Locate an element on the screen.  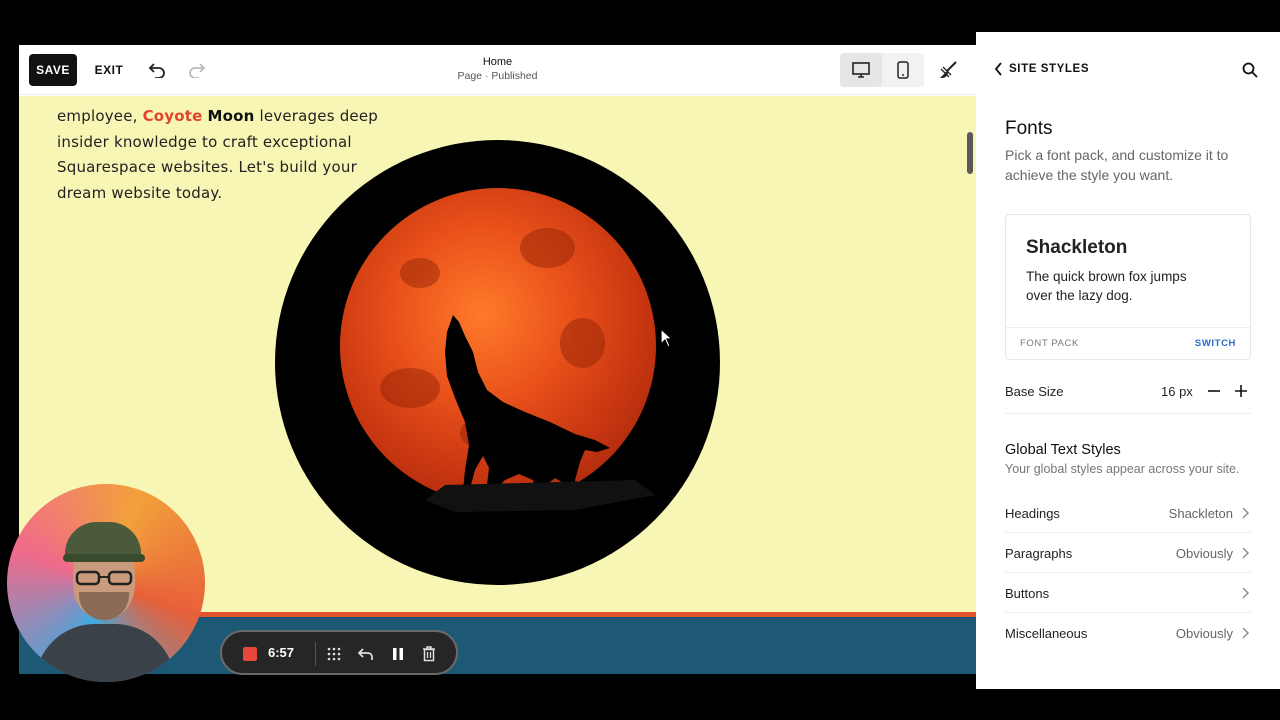
increase-size-button is located at coordinates (1241, 391).